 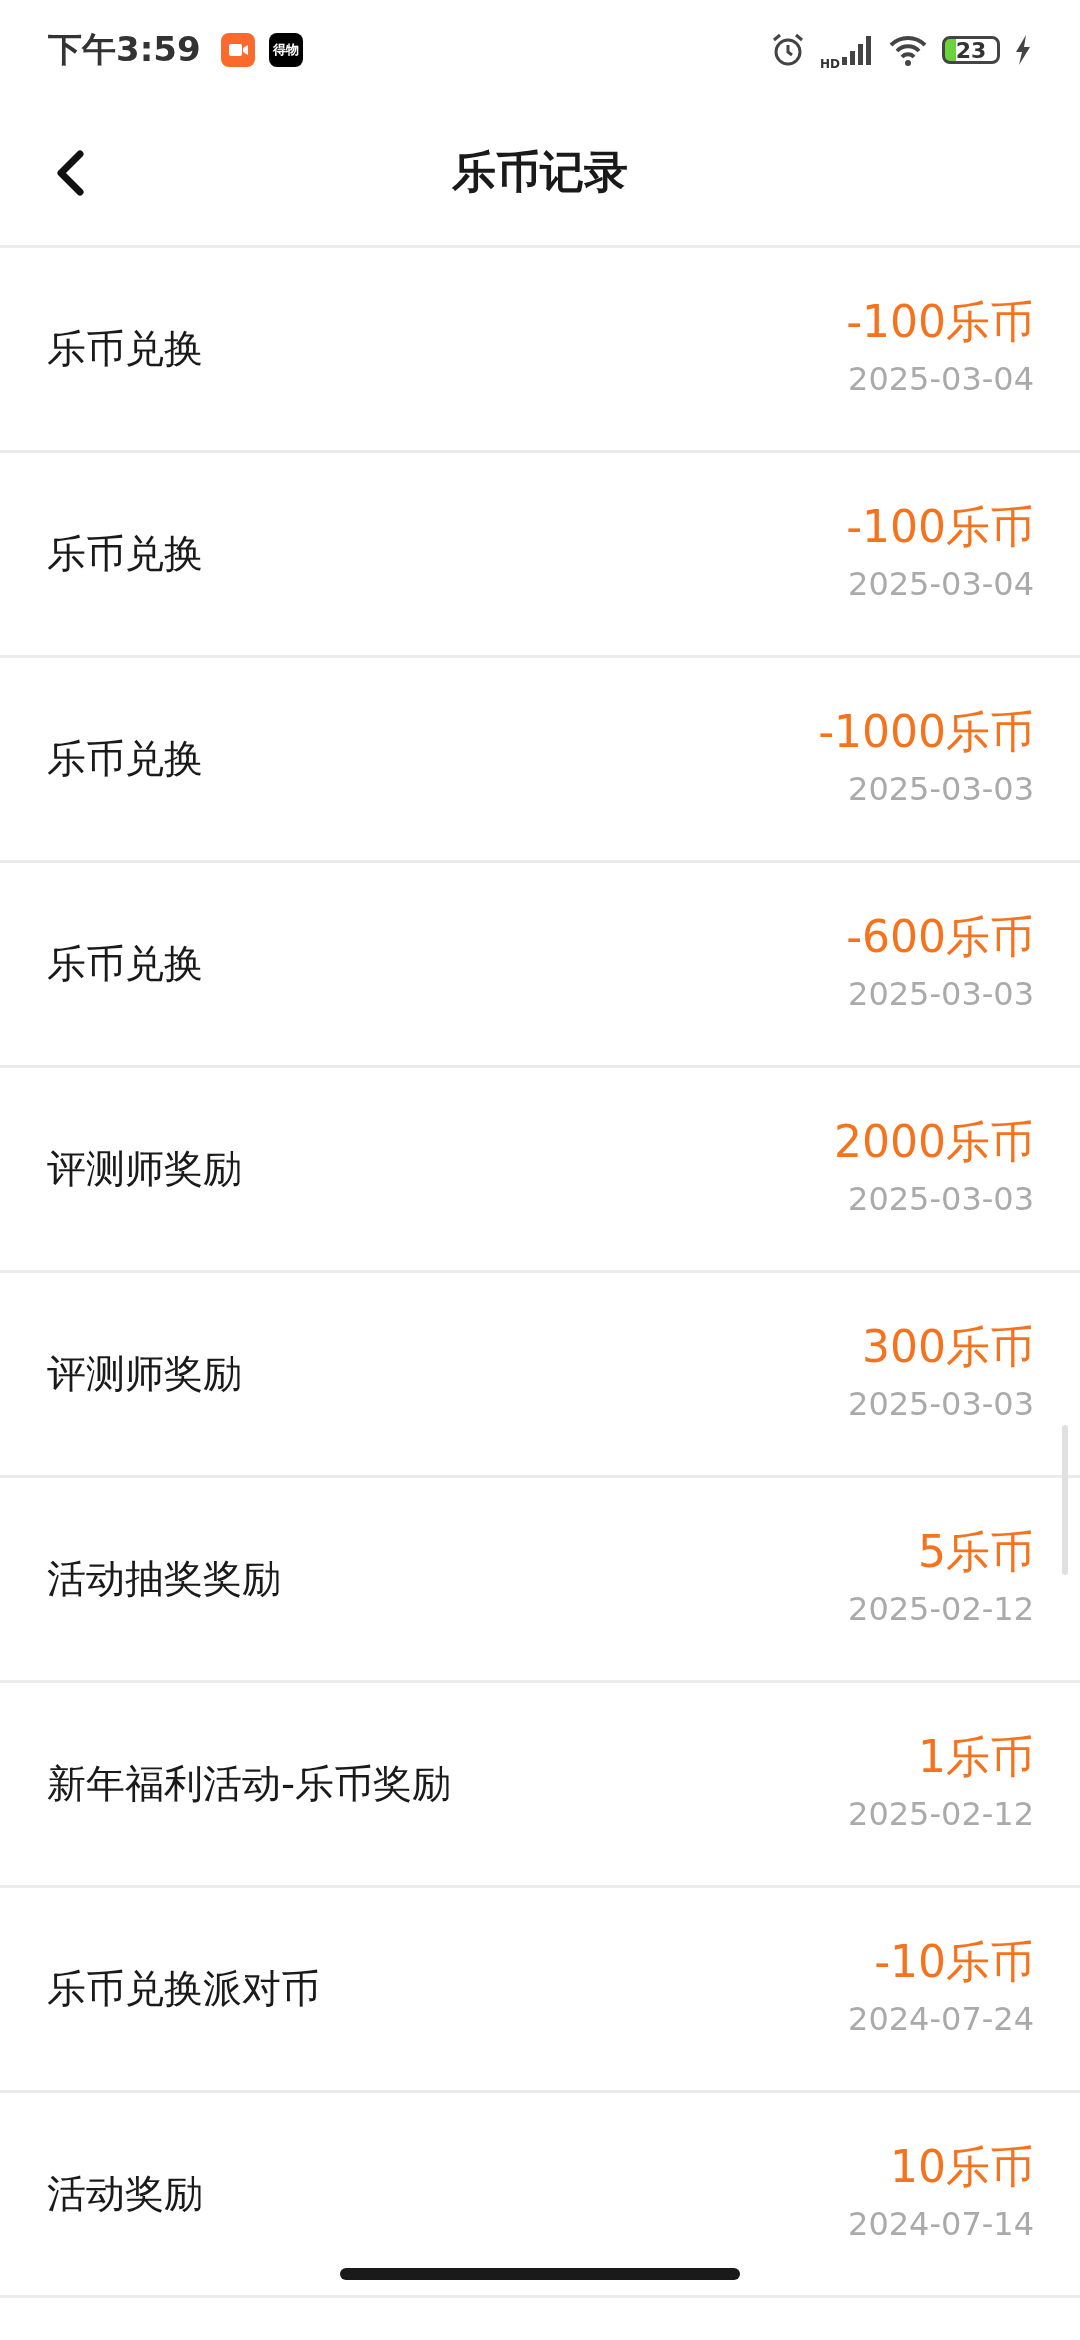 What do you see at coordinates (1023, 50) in the screenshot?
I see `charging-bolt-icon` at bounding box center [1023, 50].